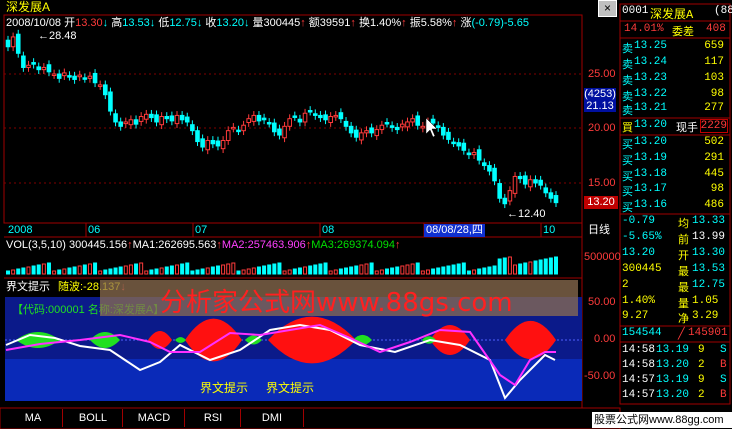  What do you see at coordinates (674, 350) in the screenshot?
I see `tick-row: 14:58 13.19 9 S` at bounding box center [674, 350].